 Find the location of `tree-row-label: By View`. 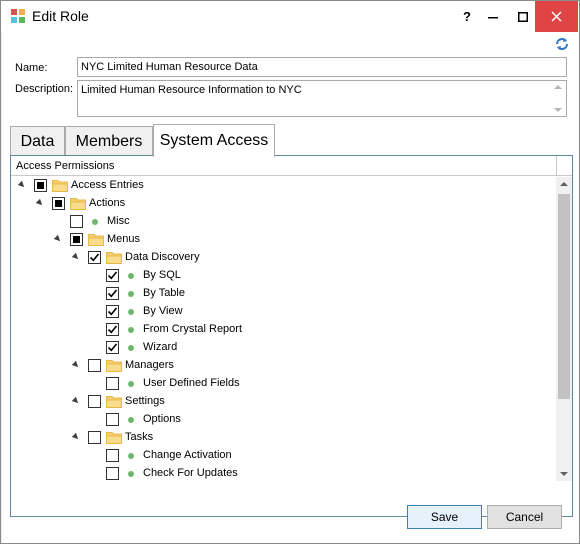

tree-row-label: By View is located at coordinates (163, 311).